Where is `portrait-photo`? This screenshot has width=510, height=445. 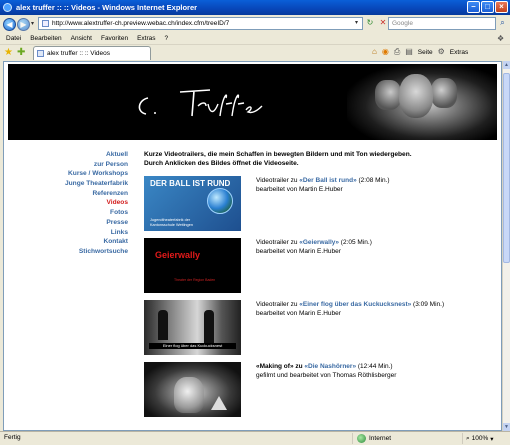
portrait-photo is located at coordinates (422, 102).